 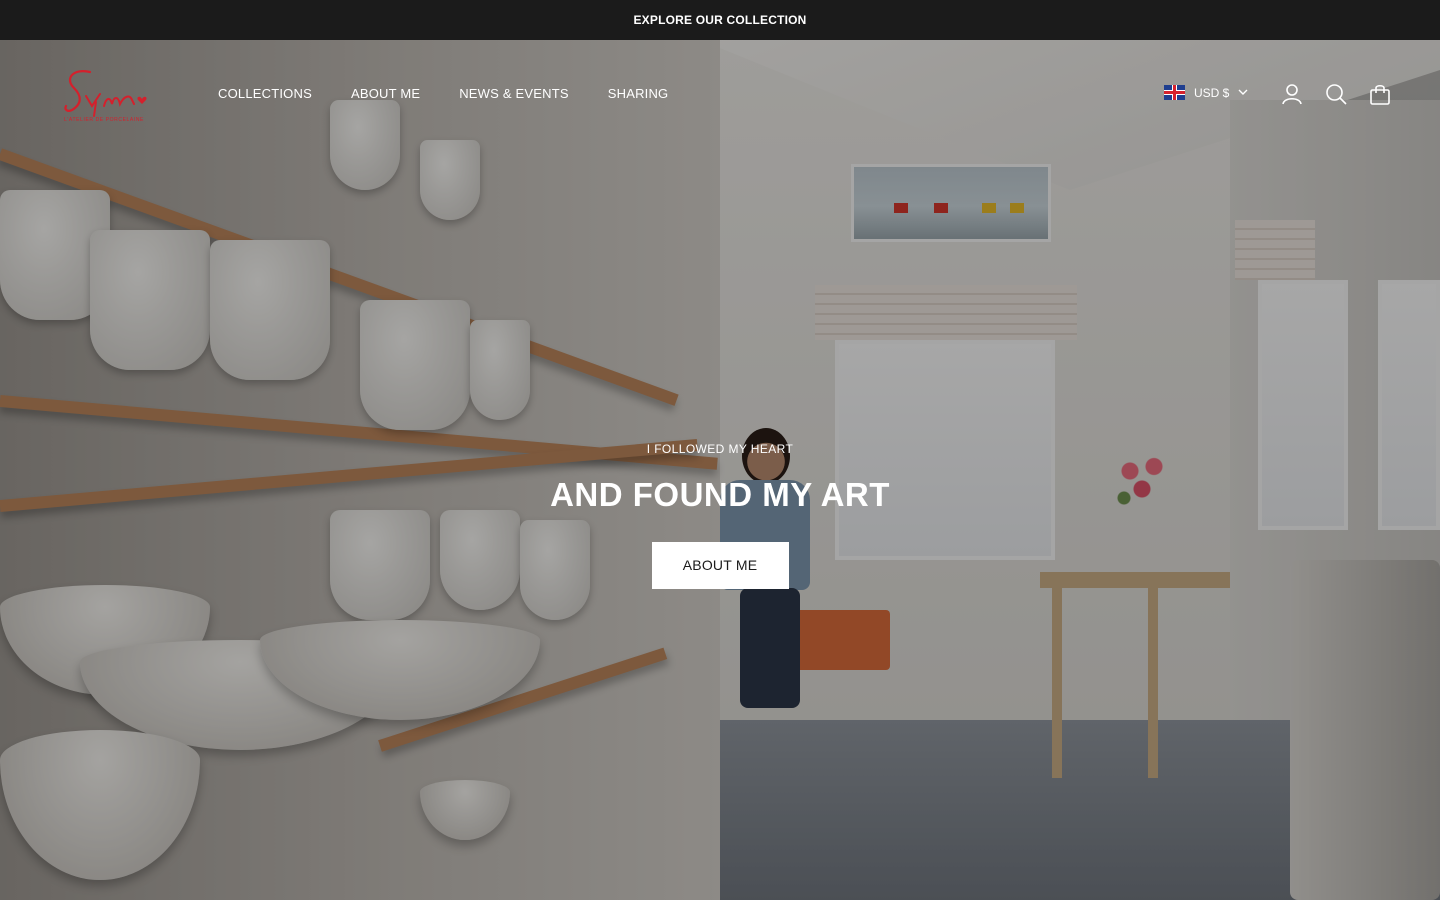 What do you see at coordinates (1174, 92) in the screenshot?
I see `uk-flag-icon` at bounding box center [1174, 92].